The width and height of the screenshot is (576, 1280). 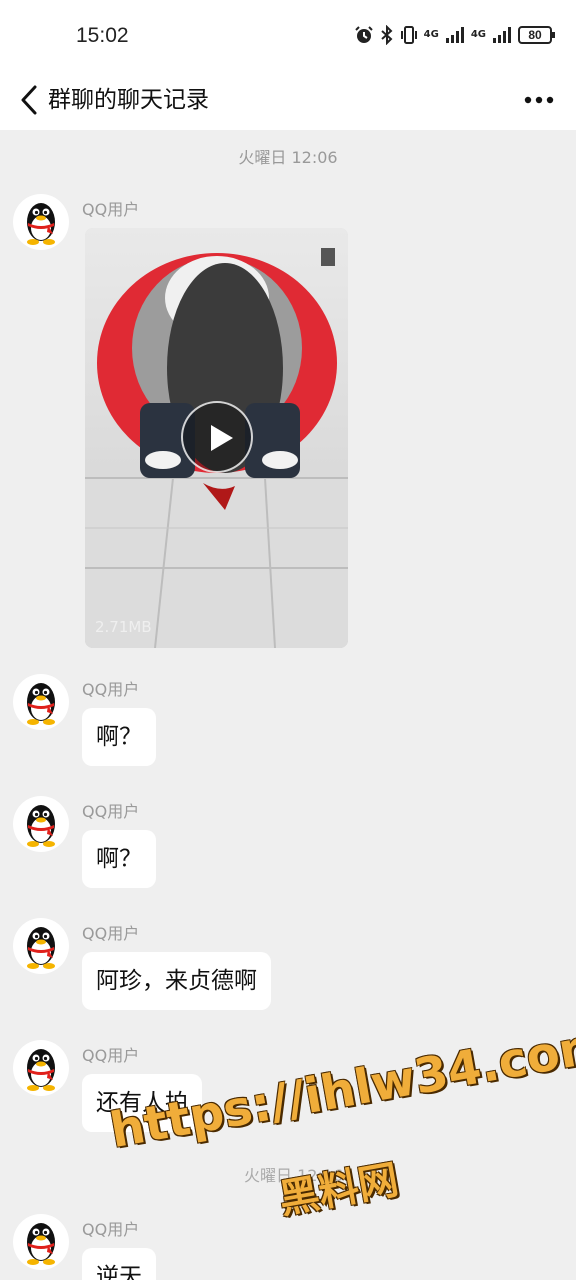 I want to click on battery-icon: 80, so click(x=536, y=35).